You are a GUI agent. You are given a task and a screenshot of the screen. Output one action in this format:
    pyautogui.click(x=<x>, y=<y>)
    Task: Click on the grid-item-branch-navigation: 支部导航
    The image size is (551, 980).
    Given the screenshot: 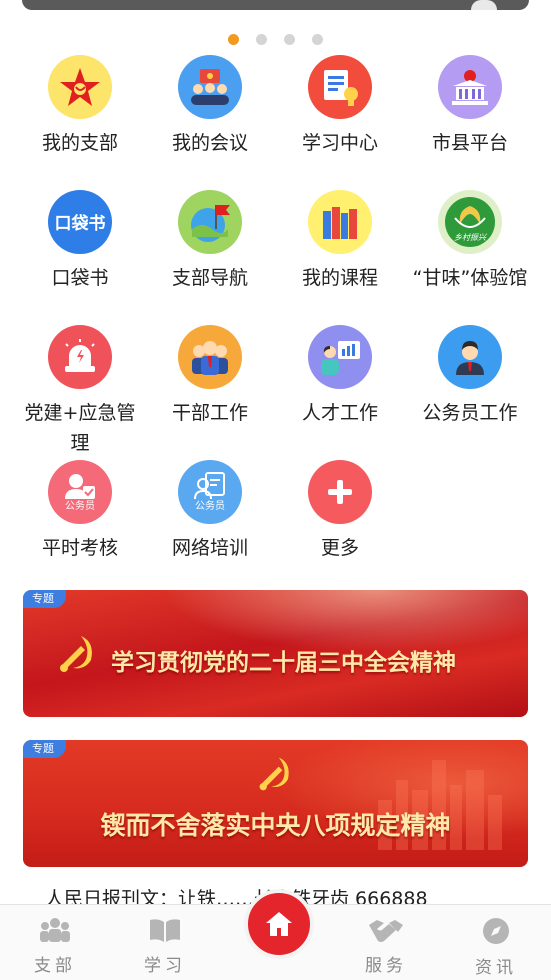 What is the action you would take?
    pyautogui.click(x=210, y=241)
    